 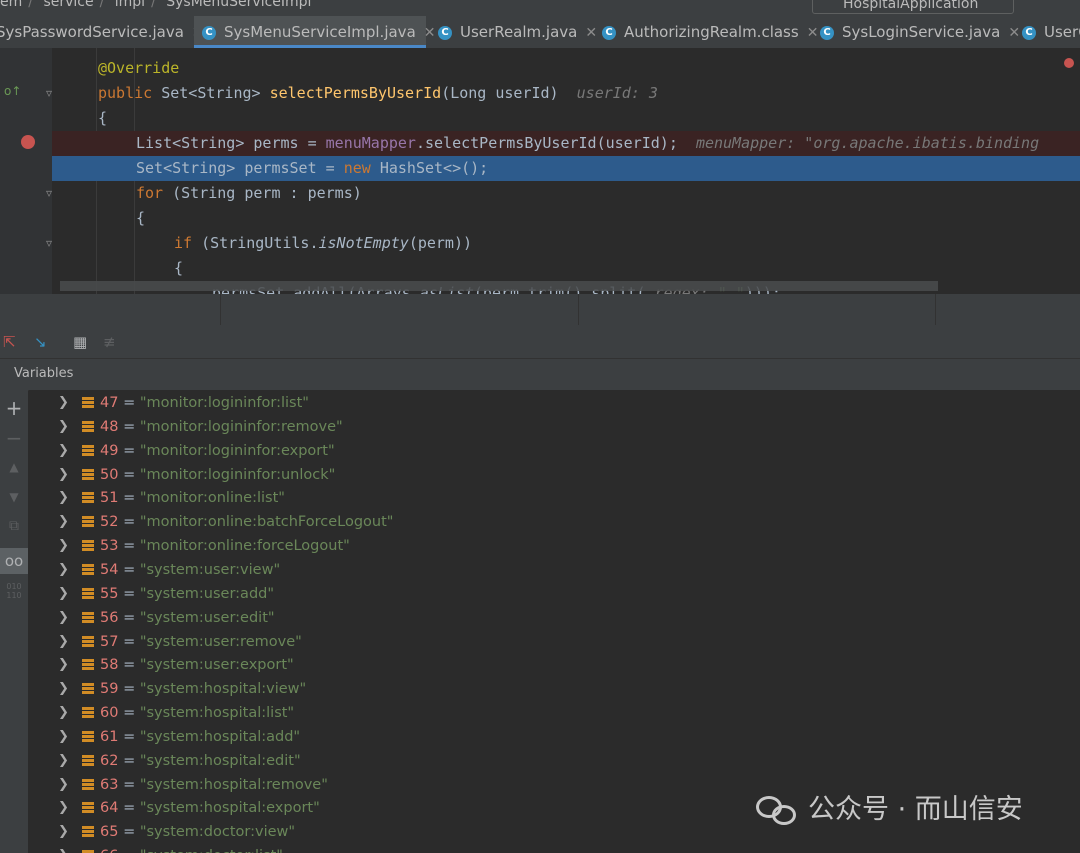 I want to click on move-up-icon: ▲, so click(x=14, y=467).